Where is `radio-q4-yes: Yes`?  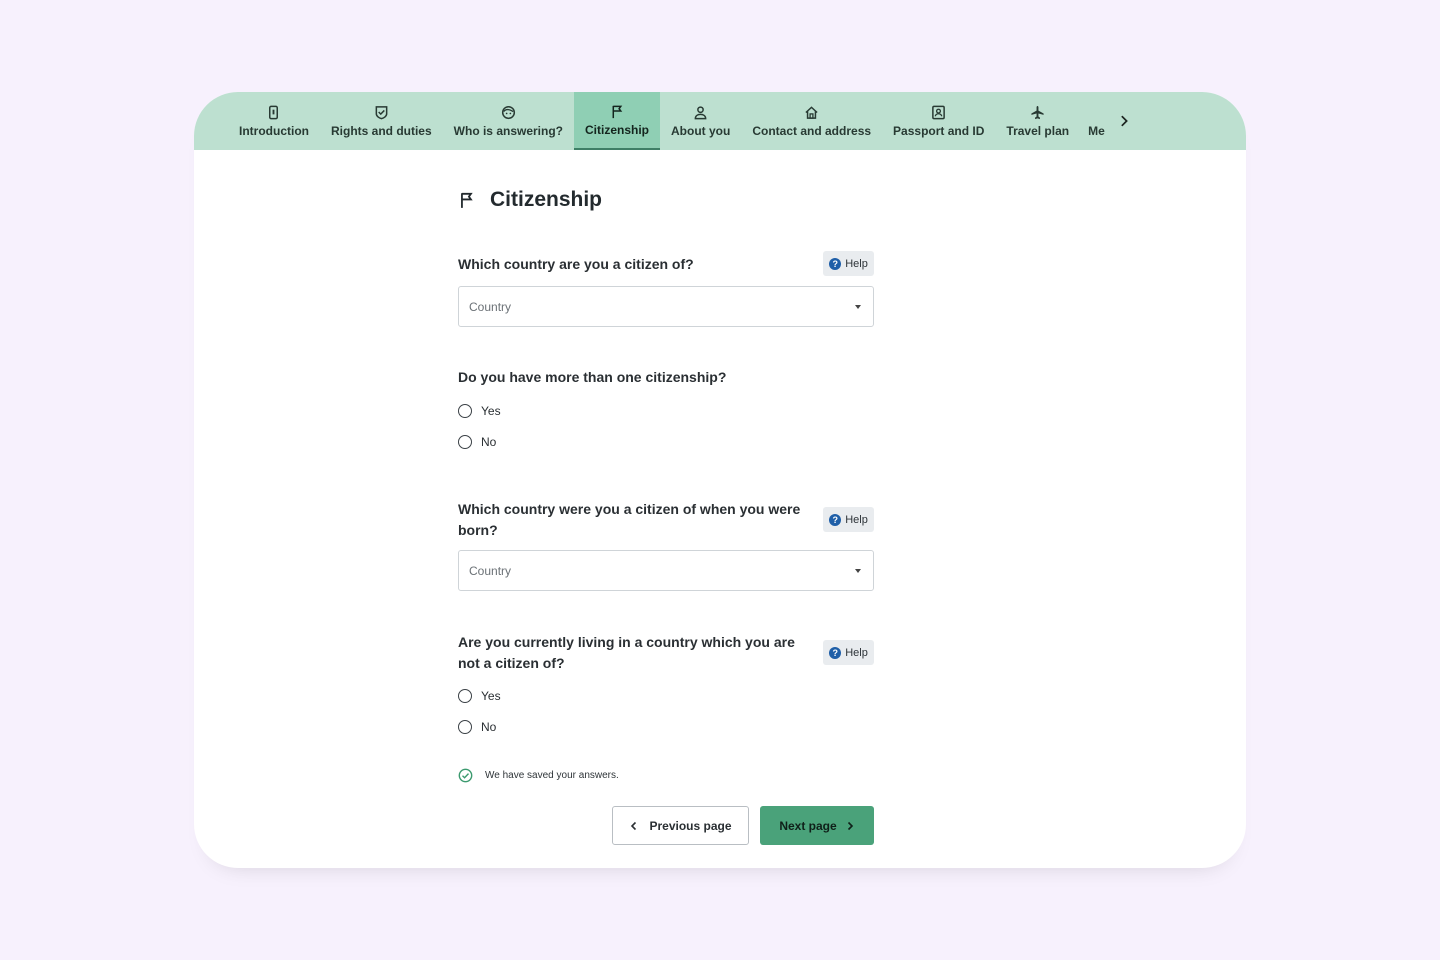
radio-q4-yes: Yes is located at coordinates (479, 696).